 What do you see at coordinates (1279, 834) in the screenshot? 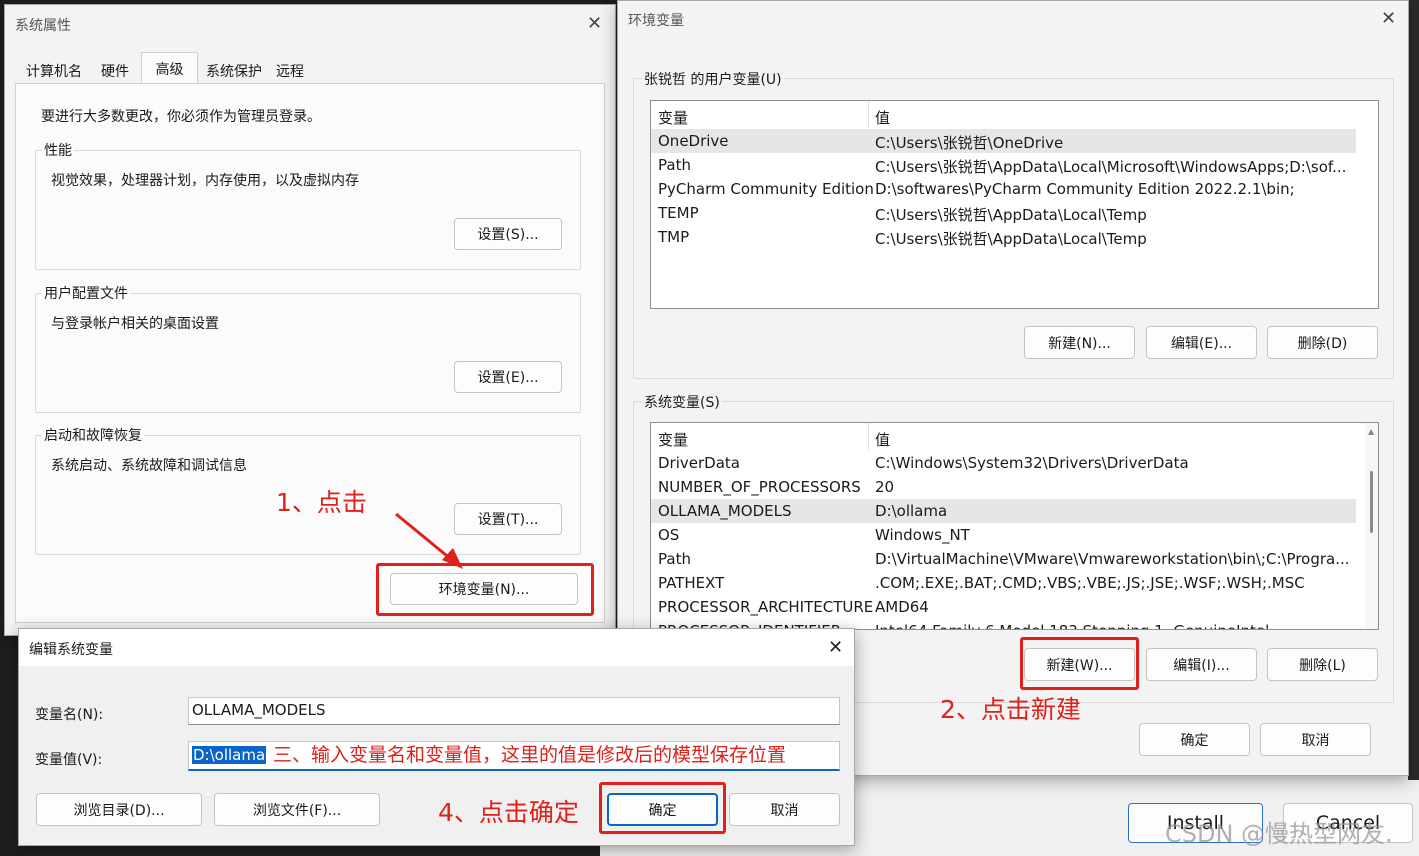
I see `watermark: CSDN @慢热型网友.` at bounding box center [1279, 834].